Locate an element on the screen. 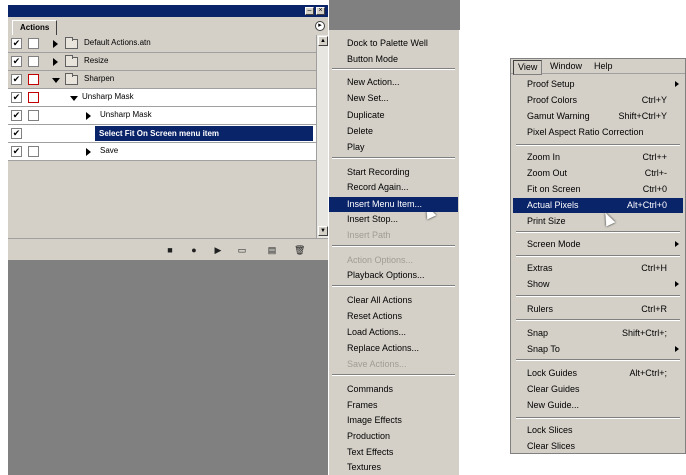 Image resolution: width=686 pixels, height=475 pixels. view-menu-item-snap: Snap Shift+Ctrl+; is located at coordinates (598, 333).